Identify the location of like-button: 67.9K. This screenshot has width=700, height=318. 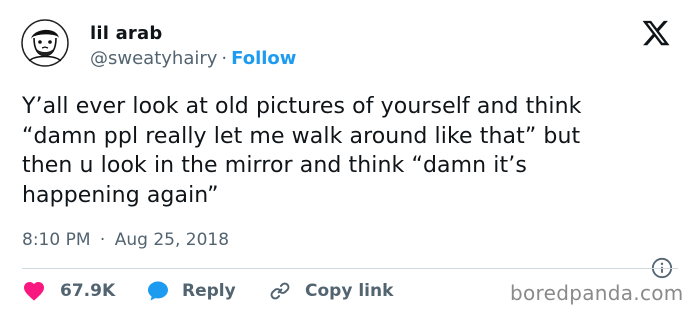
(84, 291).